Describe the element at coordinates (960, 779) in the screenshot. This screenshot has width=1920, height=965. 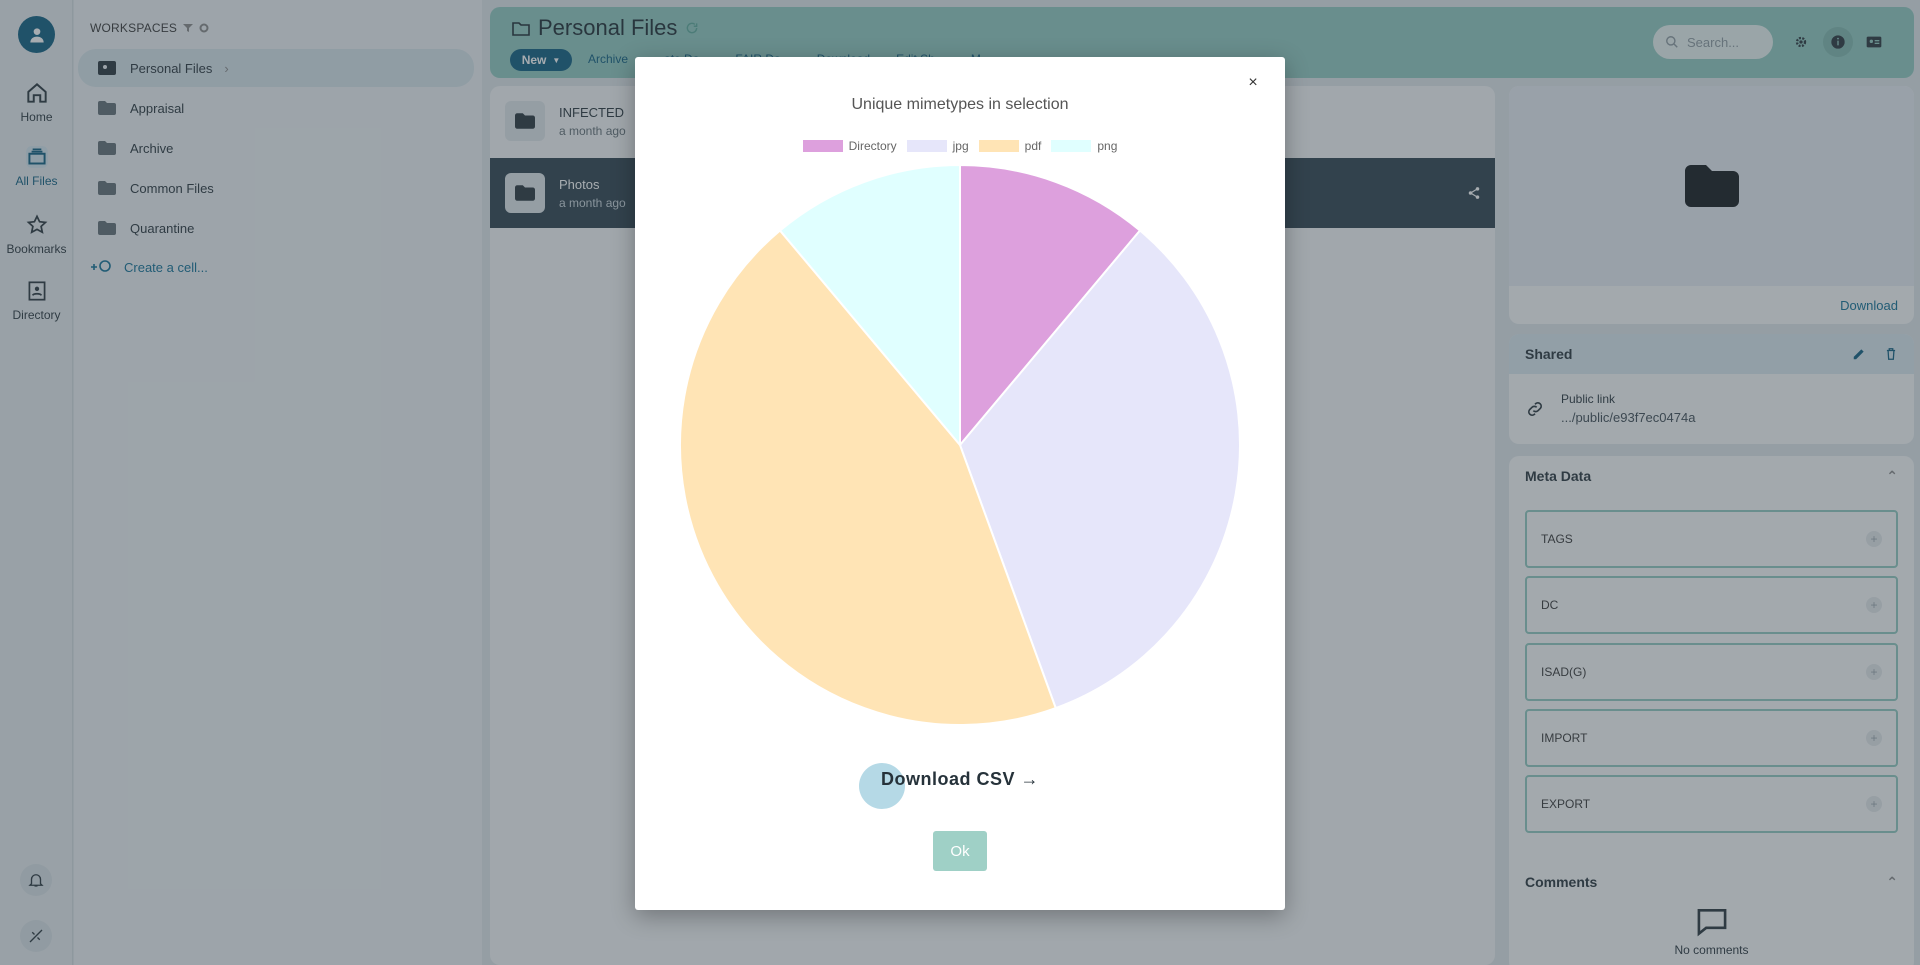
I see `download-csv-button: Download CSV →` at that location.